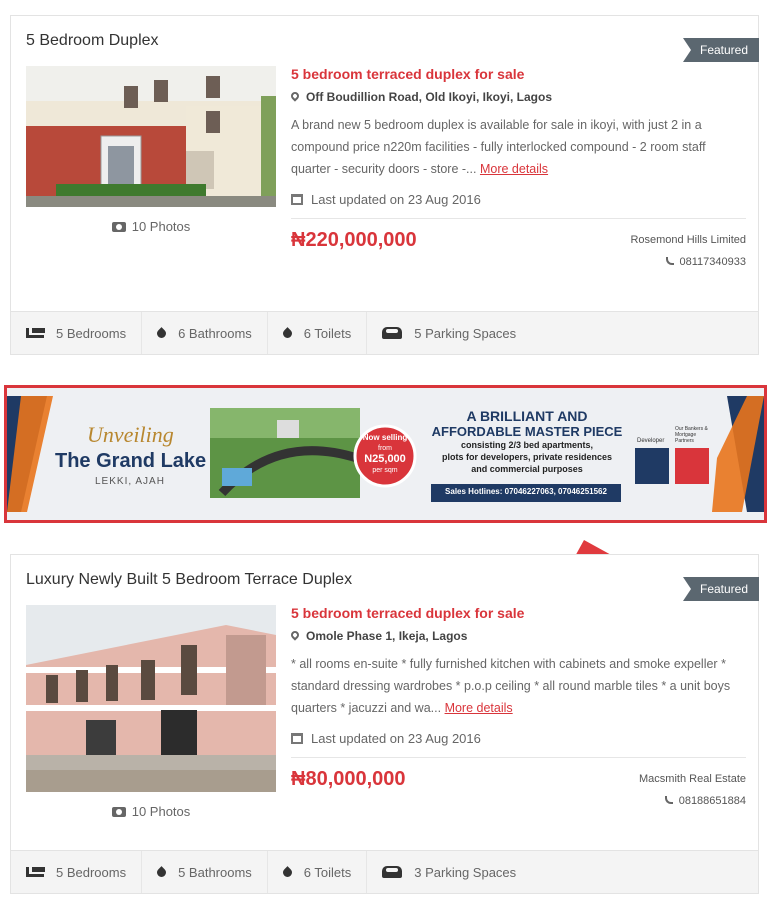 The width and height of the screenshot is (770, 903). What do you see at coordinates (387, 636) in the screenshot?
I see `address-text: Omole Phase 1, Ikeja, Lagos` at bounding box center [387, 636].